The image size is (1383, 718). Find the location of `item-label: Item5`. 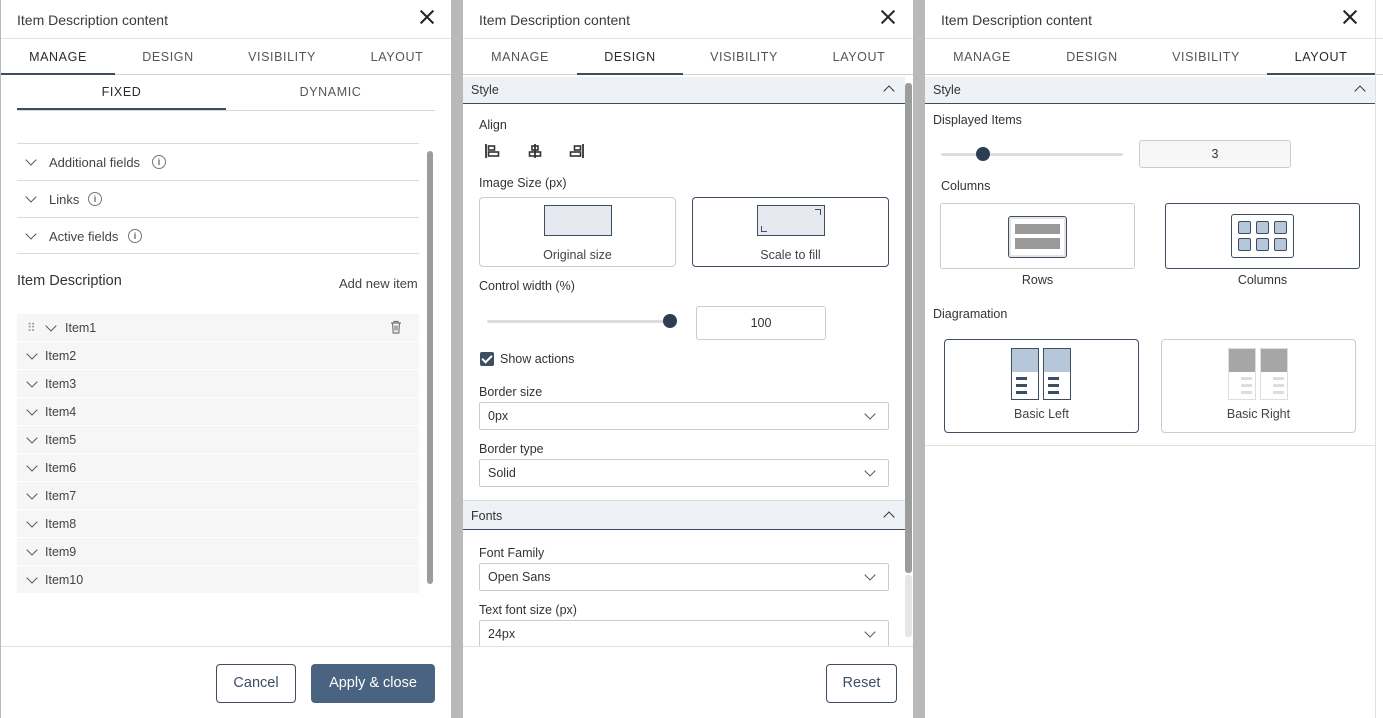

item-label: Item5 is located at coordinates (61, 440).